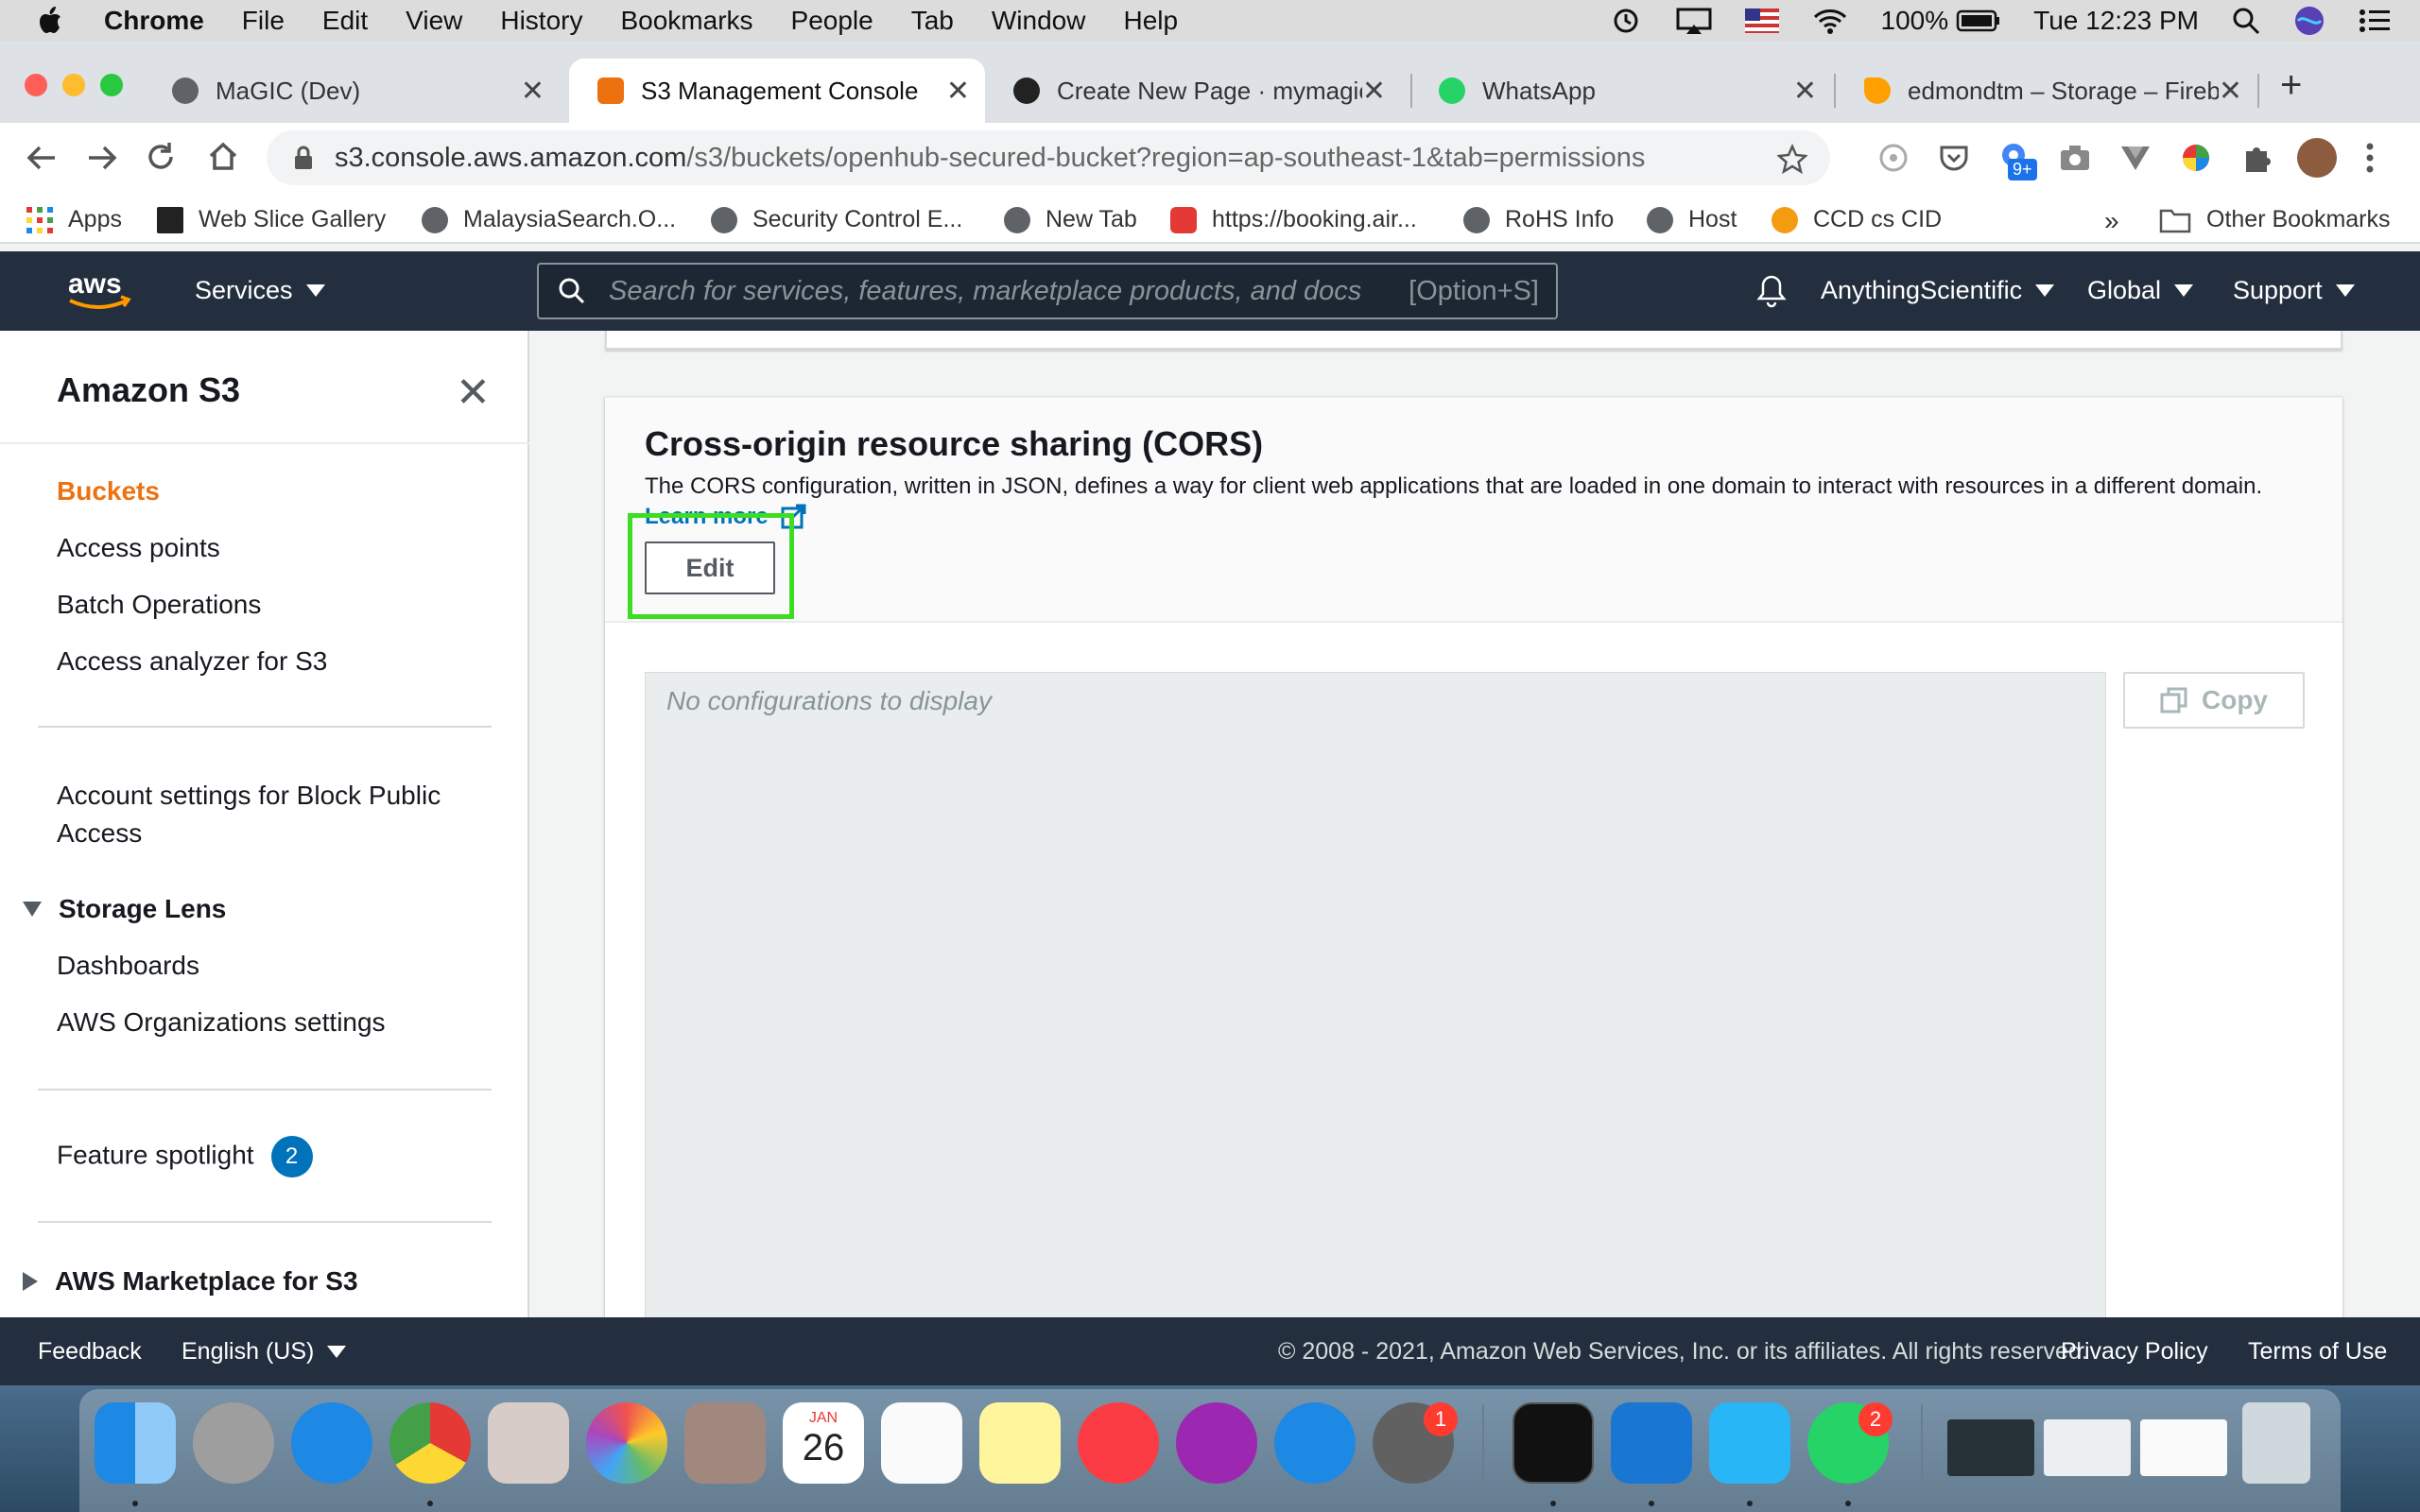  I want to click on aws-logo: aws, so click(102, 292).